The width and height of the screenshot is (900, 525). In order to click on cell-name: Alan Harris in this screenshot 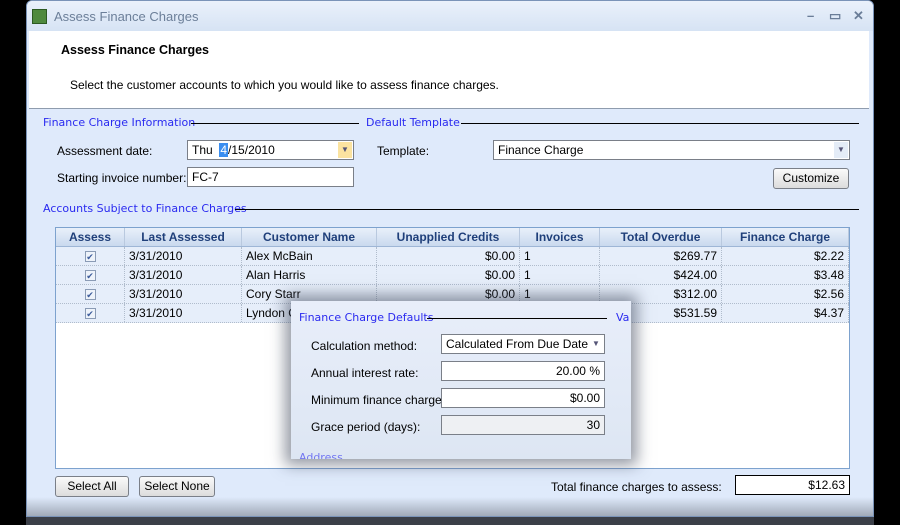, I will do `click(309, 275)`.